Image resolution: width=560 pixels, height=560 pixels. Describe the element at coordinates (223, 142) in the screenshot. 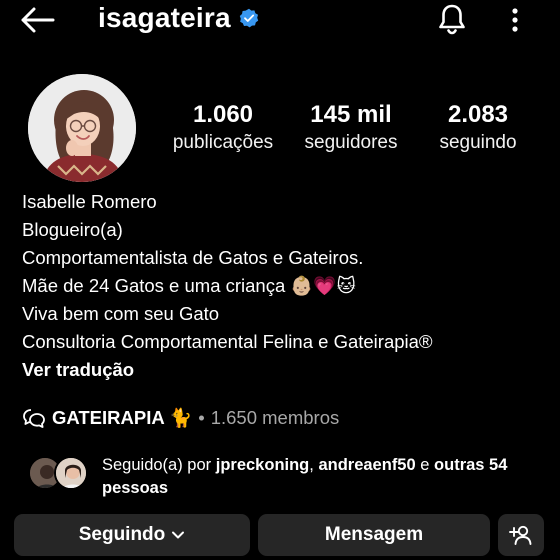

I see `posts-label: publicações` at that location.